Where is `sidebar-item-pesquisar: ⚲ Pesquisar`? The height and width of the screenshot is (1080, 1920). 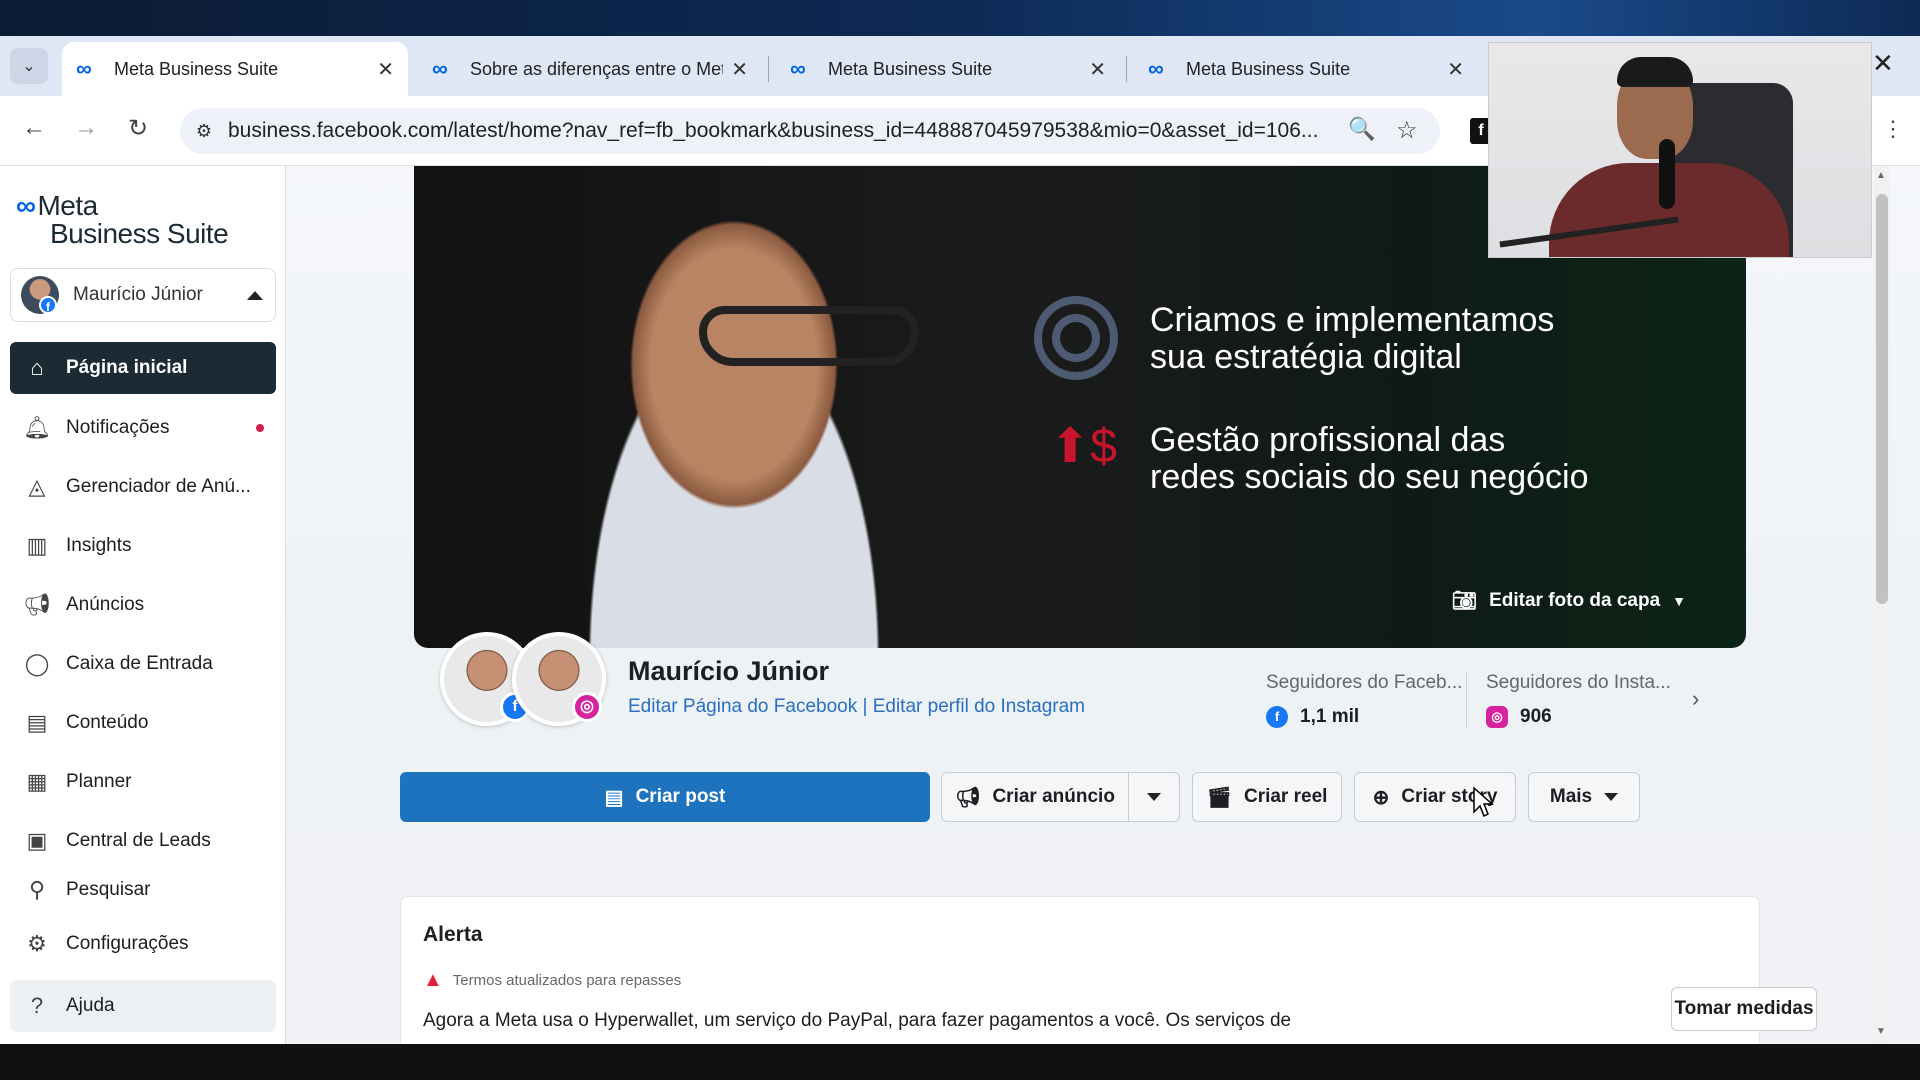 sidebar-item-pesquisar: ⚲ Pesquisar is located at coordinates (143, 890).